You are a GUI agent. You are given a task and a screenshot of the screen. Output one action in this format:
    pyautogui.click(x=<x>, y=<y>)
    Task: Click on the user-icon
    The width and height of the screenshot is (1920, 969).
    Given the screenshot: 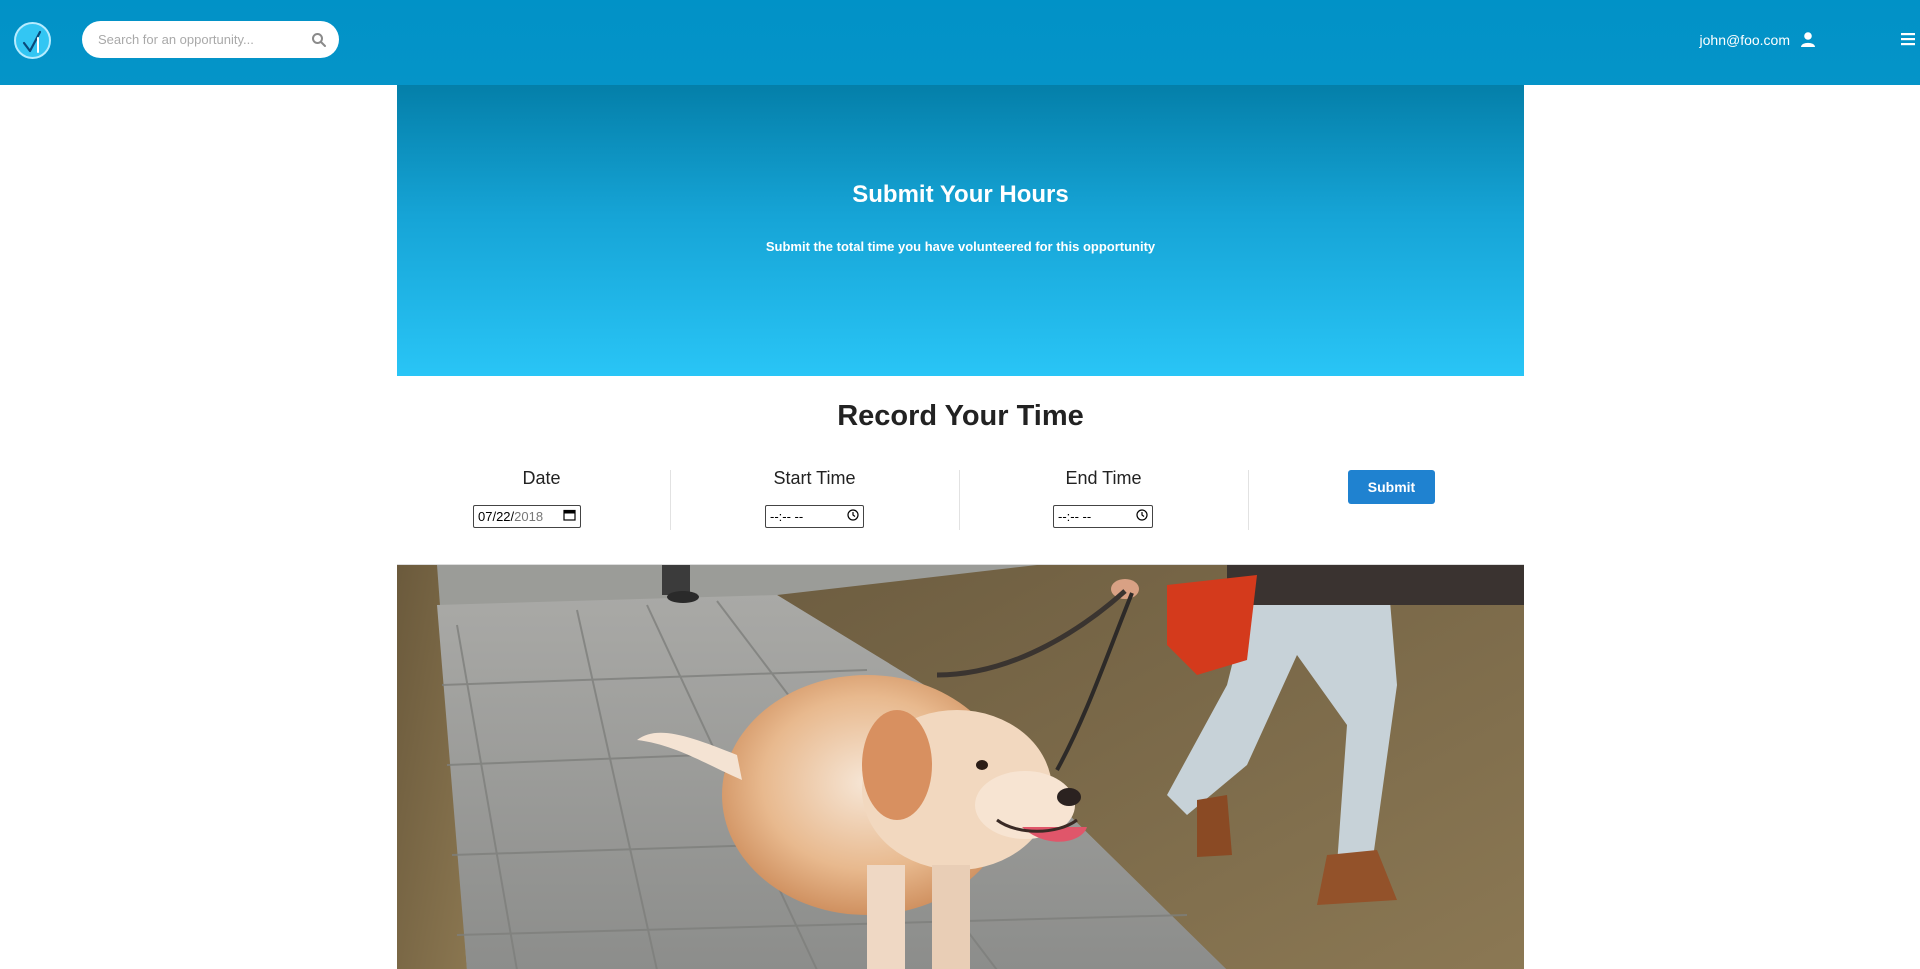 What is the action you would take?
    pyautogui.click(x=1808, y=39)
    